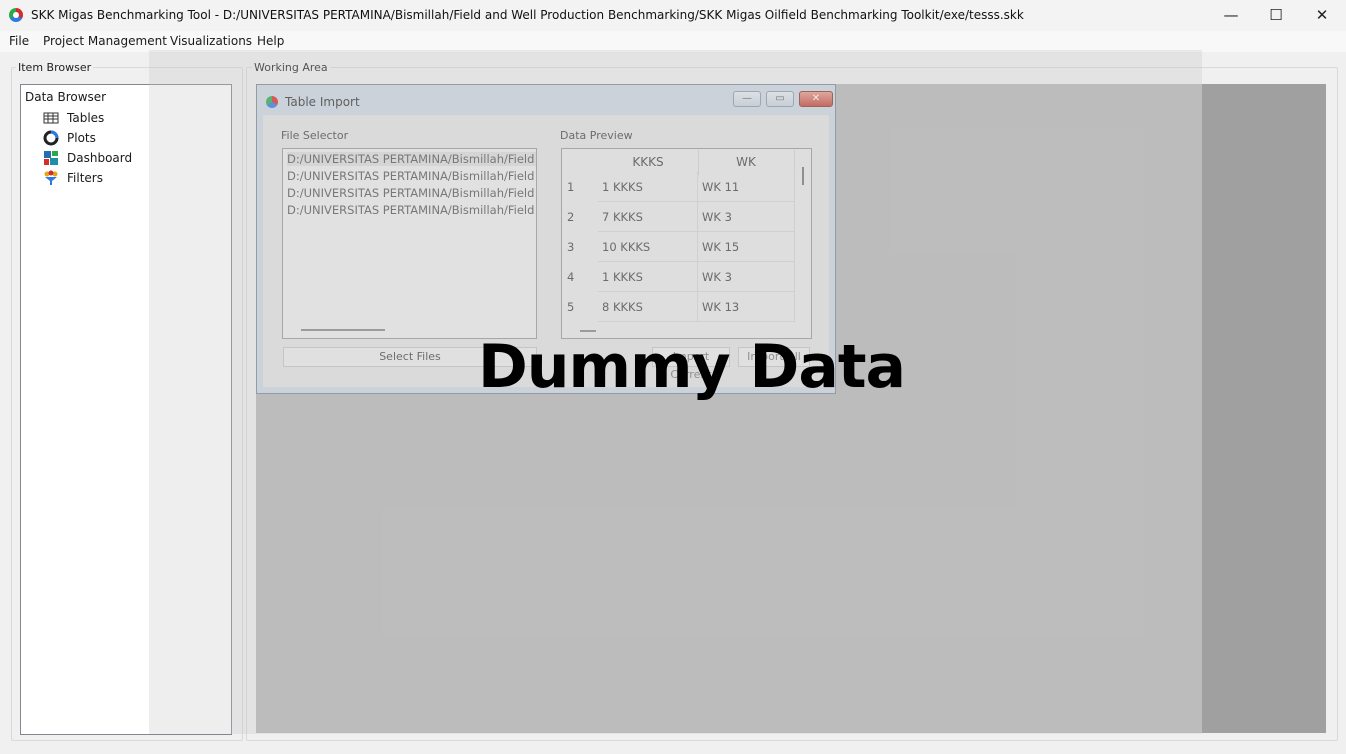 This screenshot has width=1346, height=754. What do you see at coordinates (51, 118) in the screenshot?
I see `table-icon` at bounding box center [51, 118].